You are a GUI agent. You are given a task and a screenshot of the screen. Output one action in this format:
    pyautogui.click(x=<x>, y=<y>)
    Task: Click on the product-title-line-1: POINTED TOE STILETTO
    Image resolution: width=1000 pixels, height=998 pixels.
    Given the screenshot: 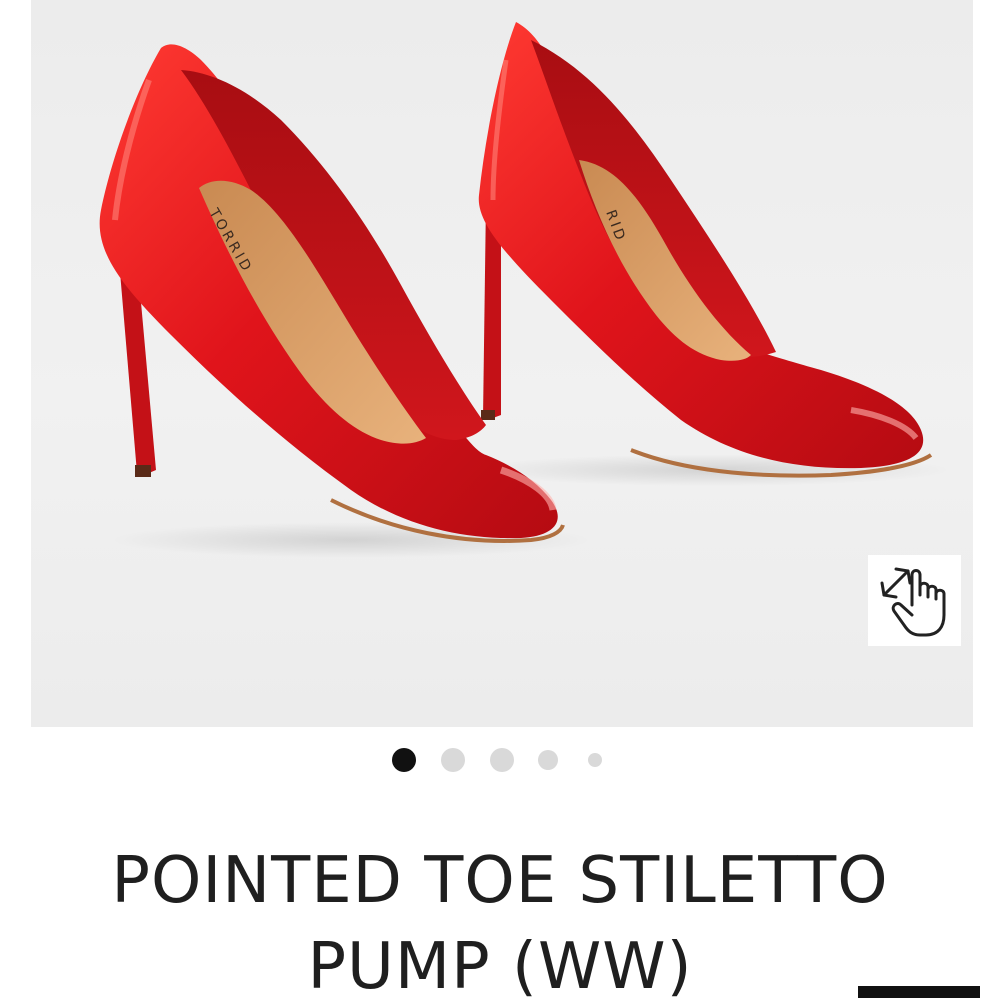 What is the action you would take?
    pyautogui.click(x=500, y=881)
    